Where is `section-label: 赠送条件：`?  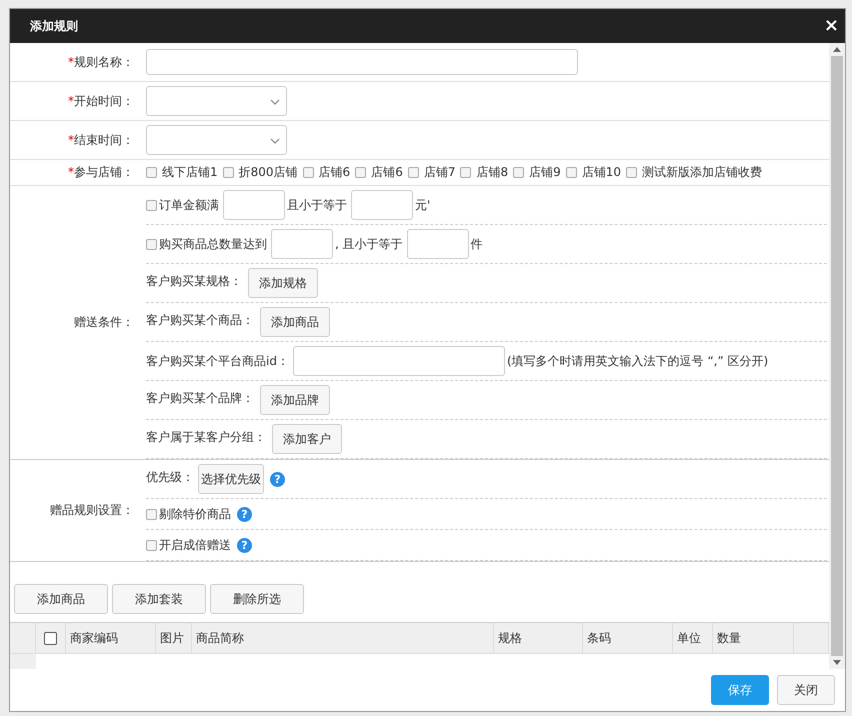
section-label: 赠送条件： is located at coordinates (104, 322).